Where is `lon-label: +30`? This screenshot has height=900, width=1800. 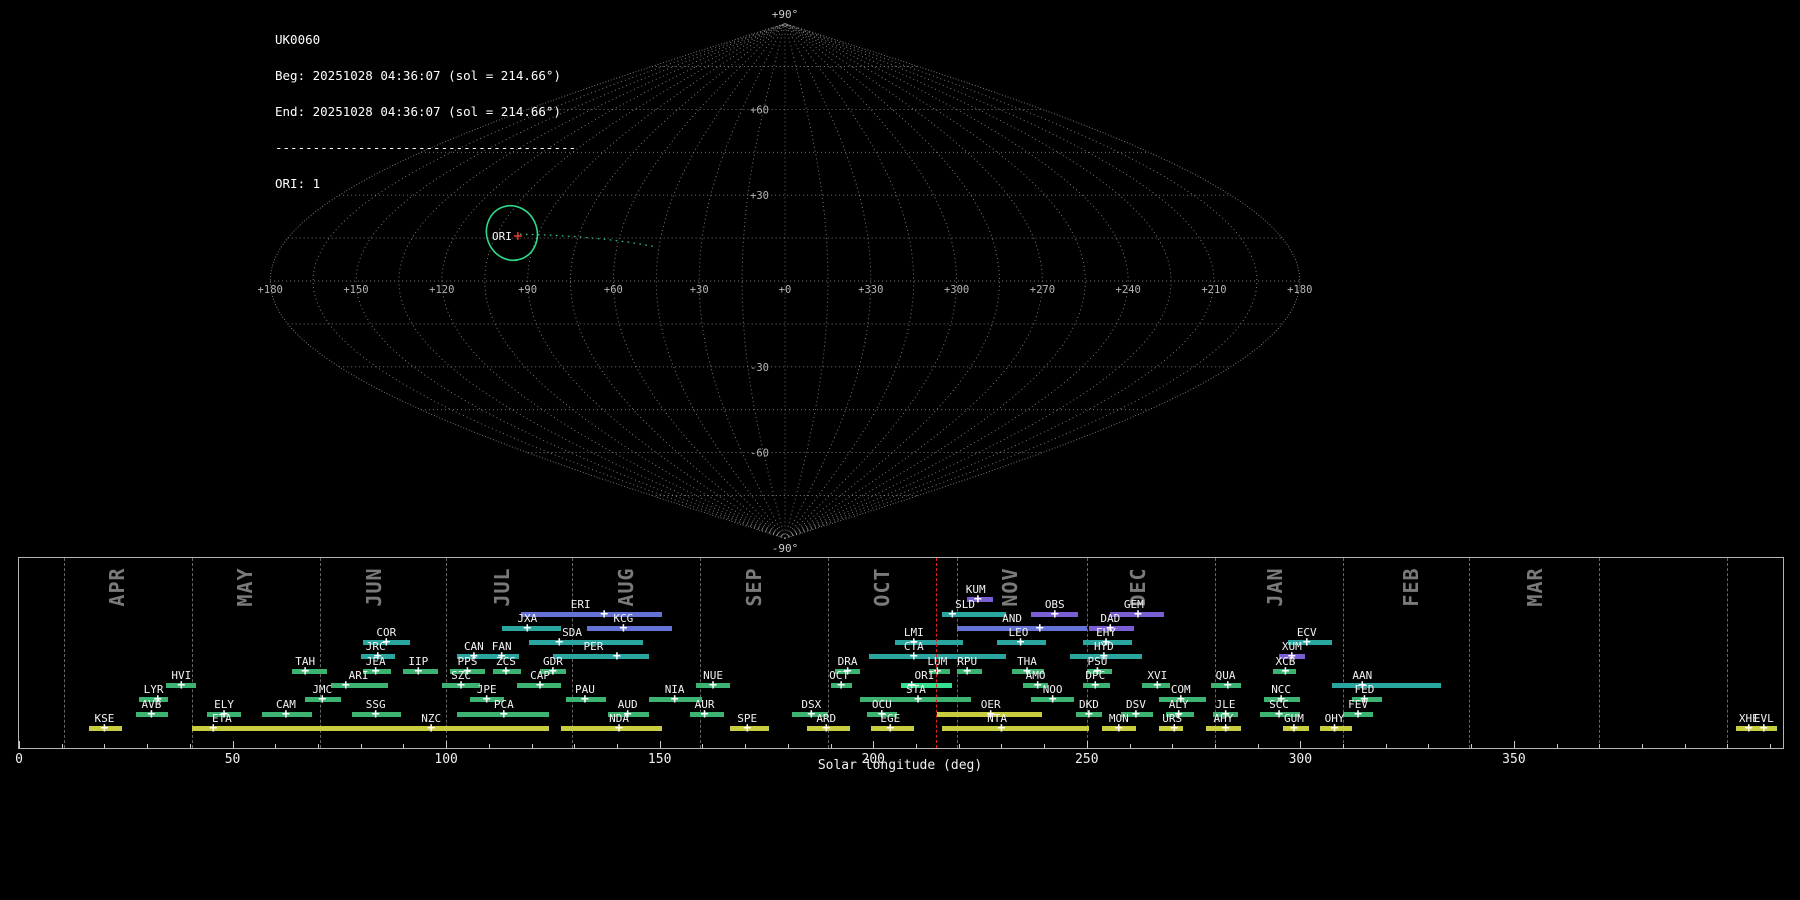
lon-label: +30 is located at coordinates (699, 290).